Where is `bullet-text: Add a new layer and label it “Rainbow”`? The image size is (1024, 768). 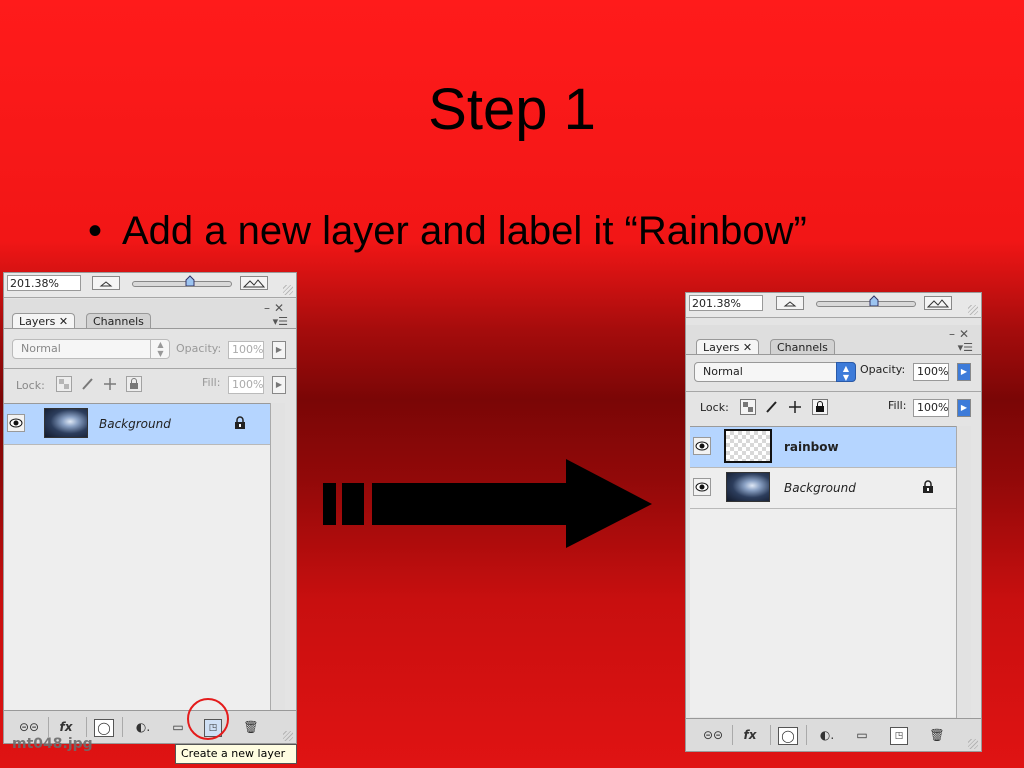
bullet-text: Add a new layer and label it “Rainbow” is located at coordinates (464, 231).